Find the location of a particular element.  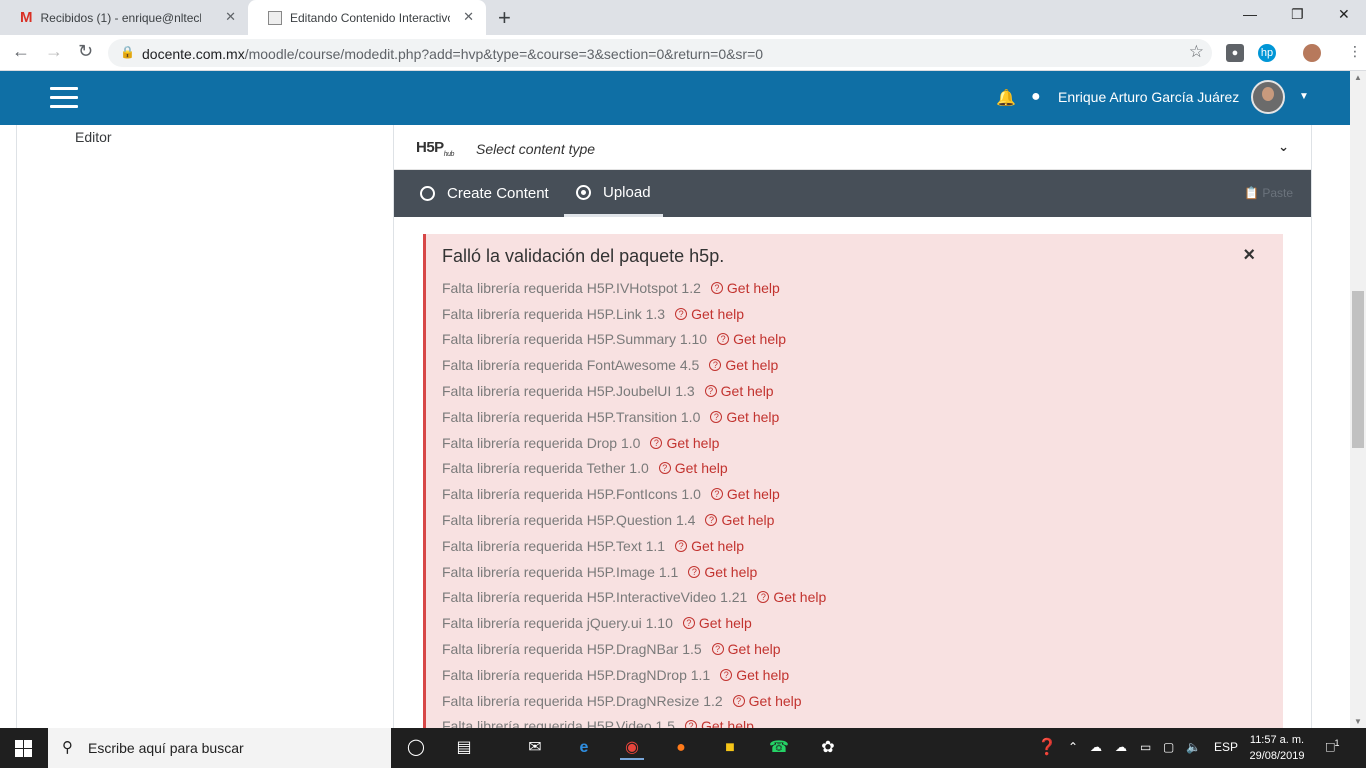

forward-icon: → is located at coordinates (54, 51).